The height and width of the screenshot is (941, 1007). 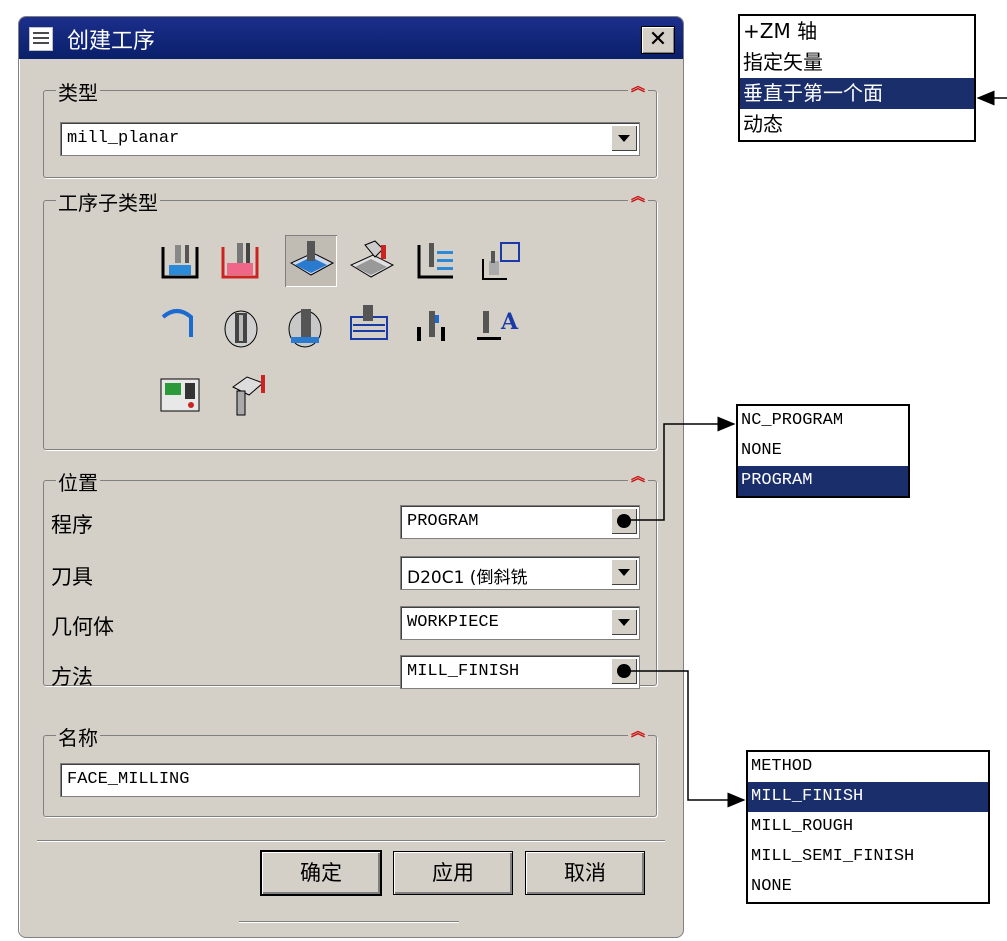 What do you see at coordinates (683, 739) in the screenshot?
I see `method-callout-arrow` at bounding box center [683, 739].